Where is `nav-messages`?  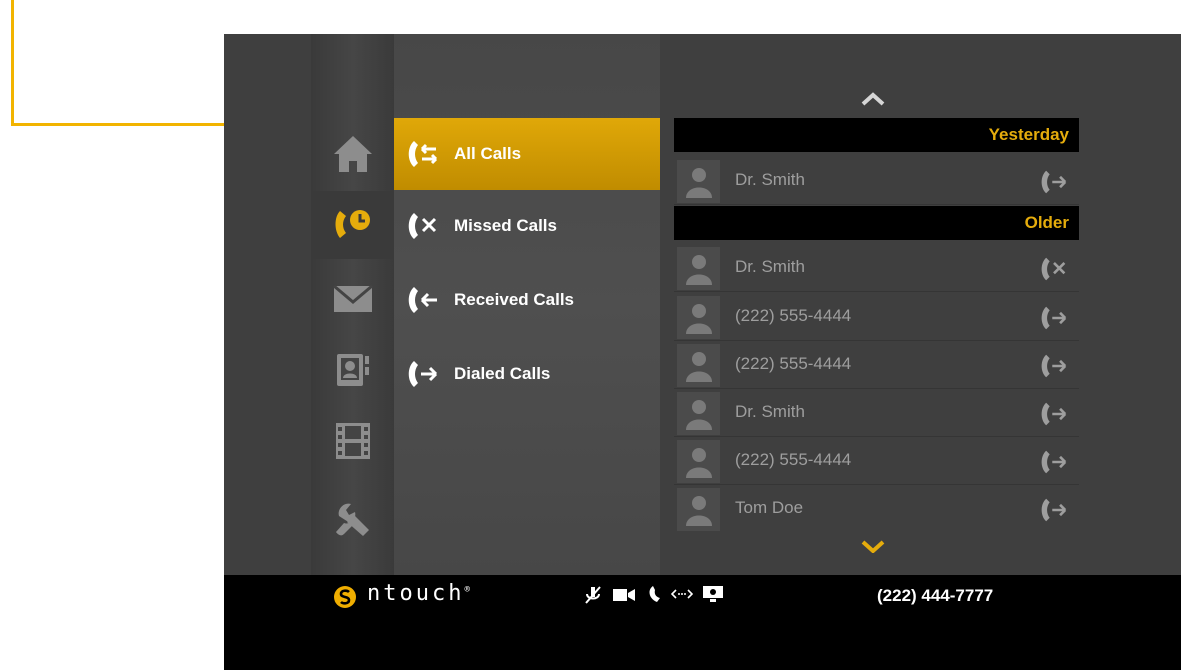
nav-messages is located at coordinates (353, 299).